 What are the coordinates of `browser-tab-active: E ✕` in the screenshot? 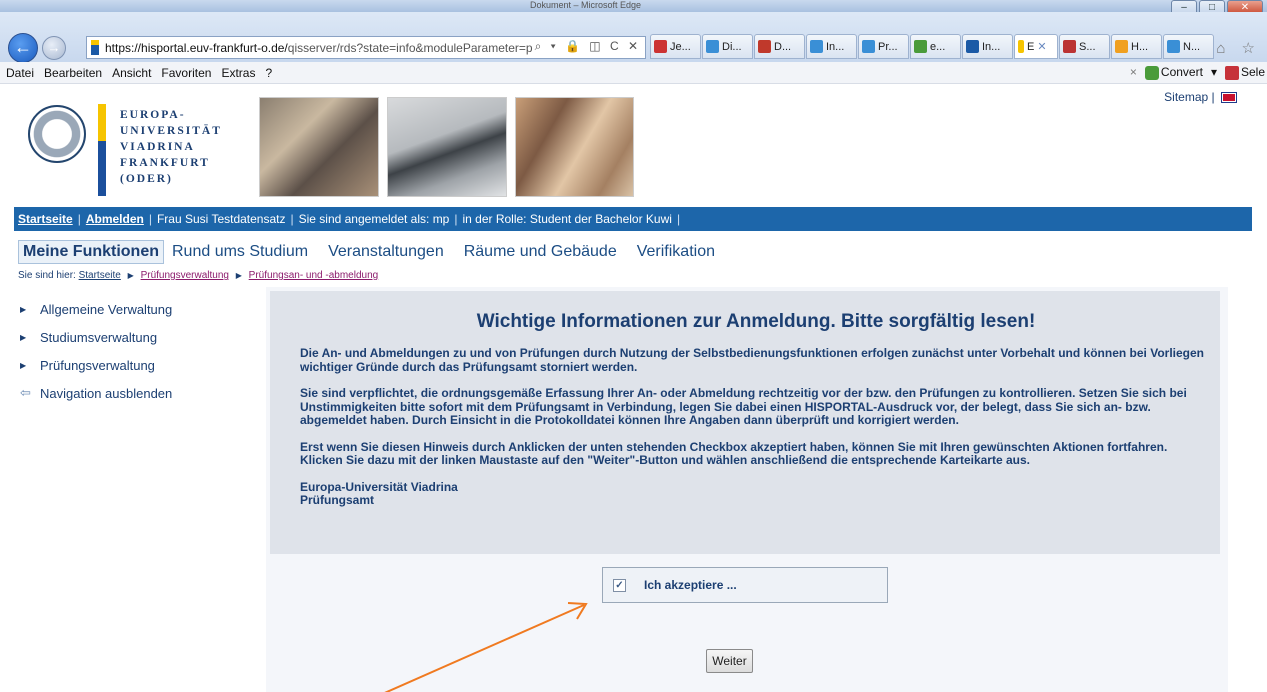 It's located at (1036, 46).